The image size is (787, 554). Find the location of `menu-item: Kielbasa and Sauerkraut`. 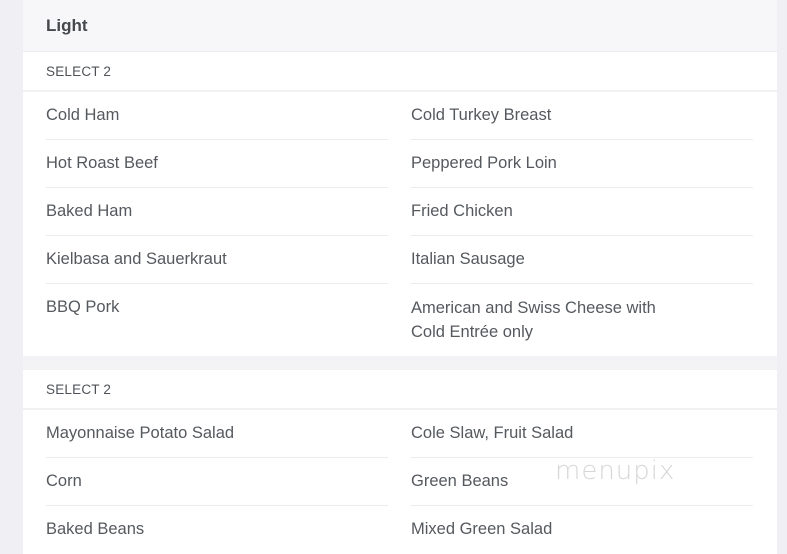

menu-item: Kielbasa and Sauerkraut is located at coordinates (217, 260).